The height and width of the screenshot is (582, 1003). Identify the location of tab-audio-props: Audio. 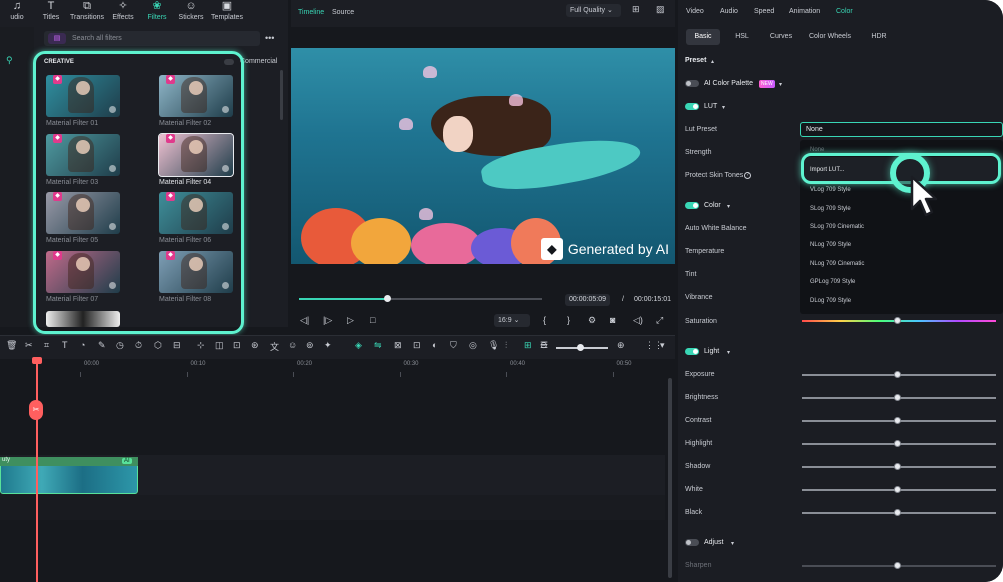
(729, 11).